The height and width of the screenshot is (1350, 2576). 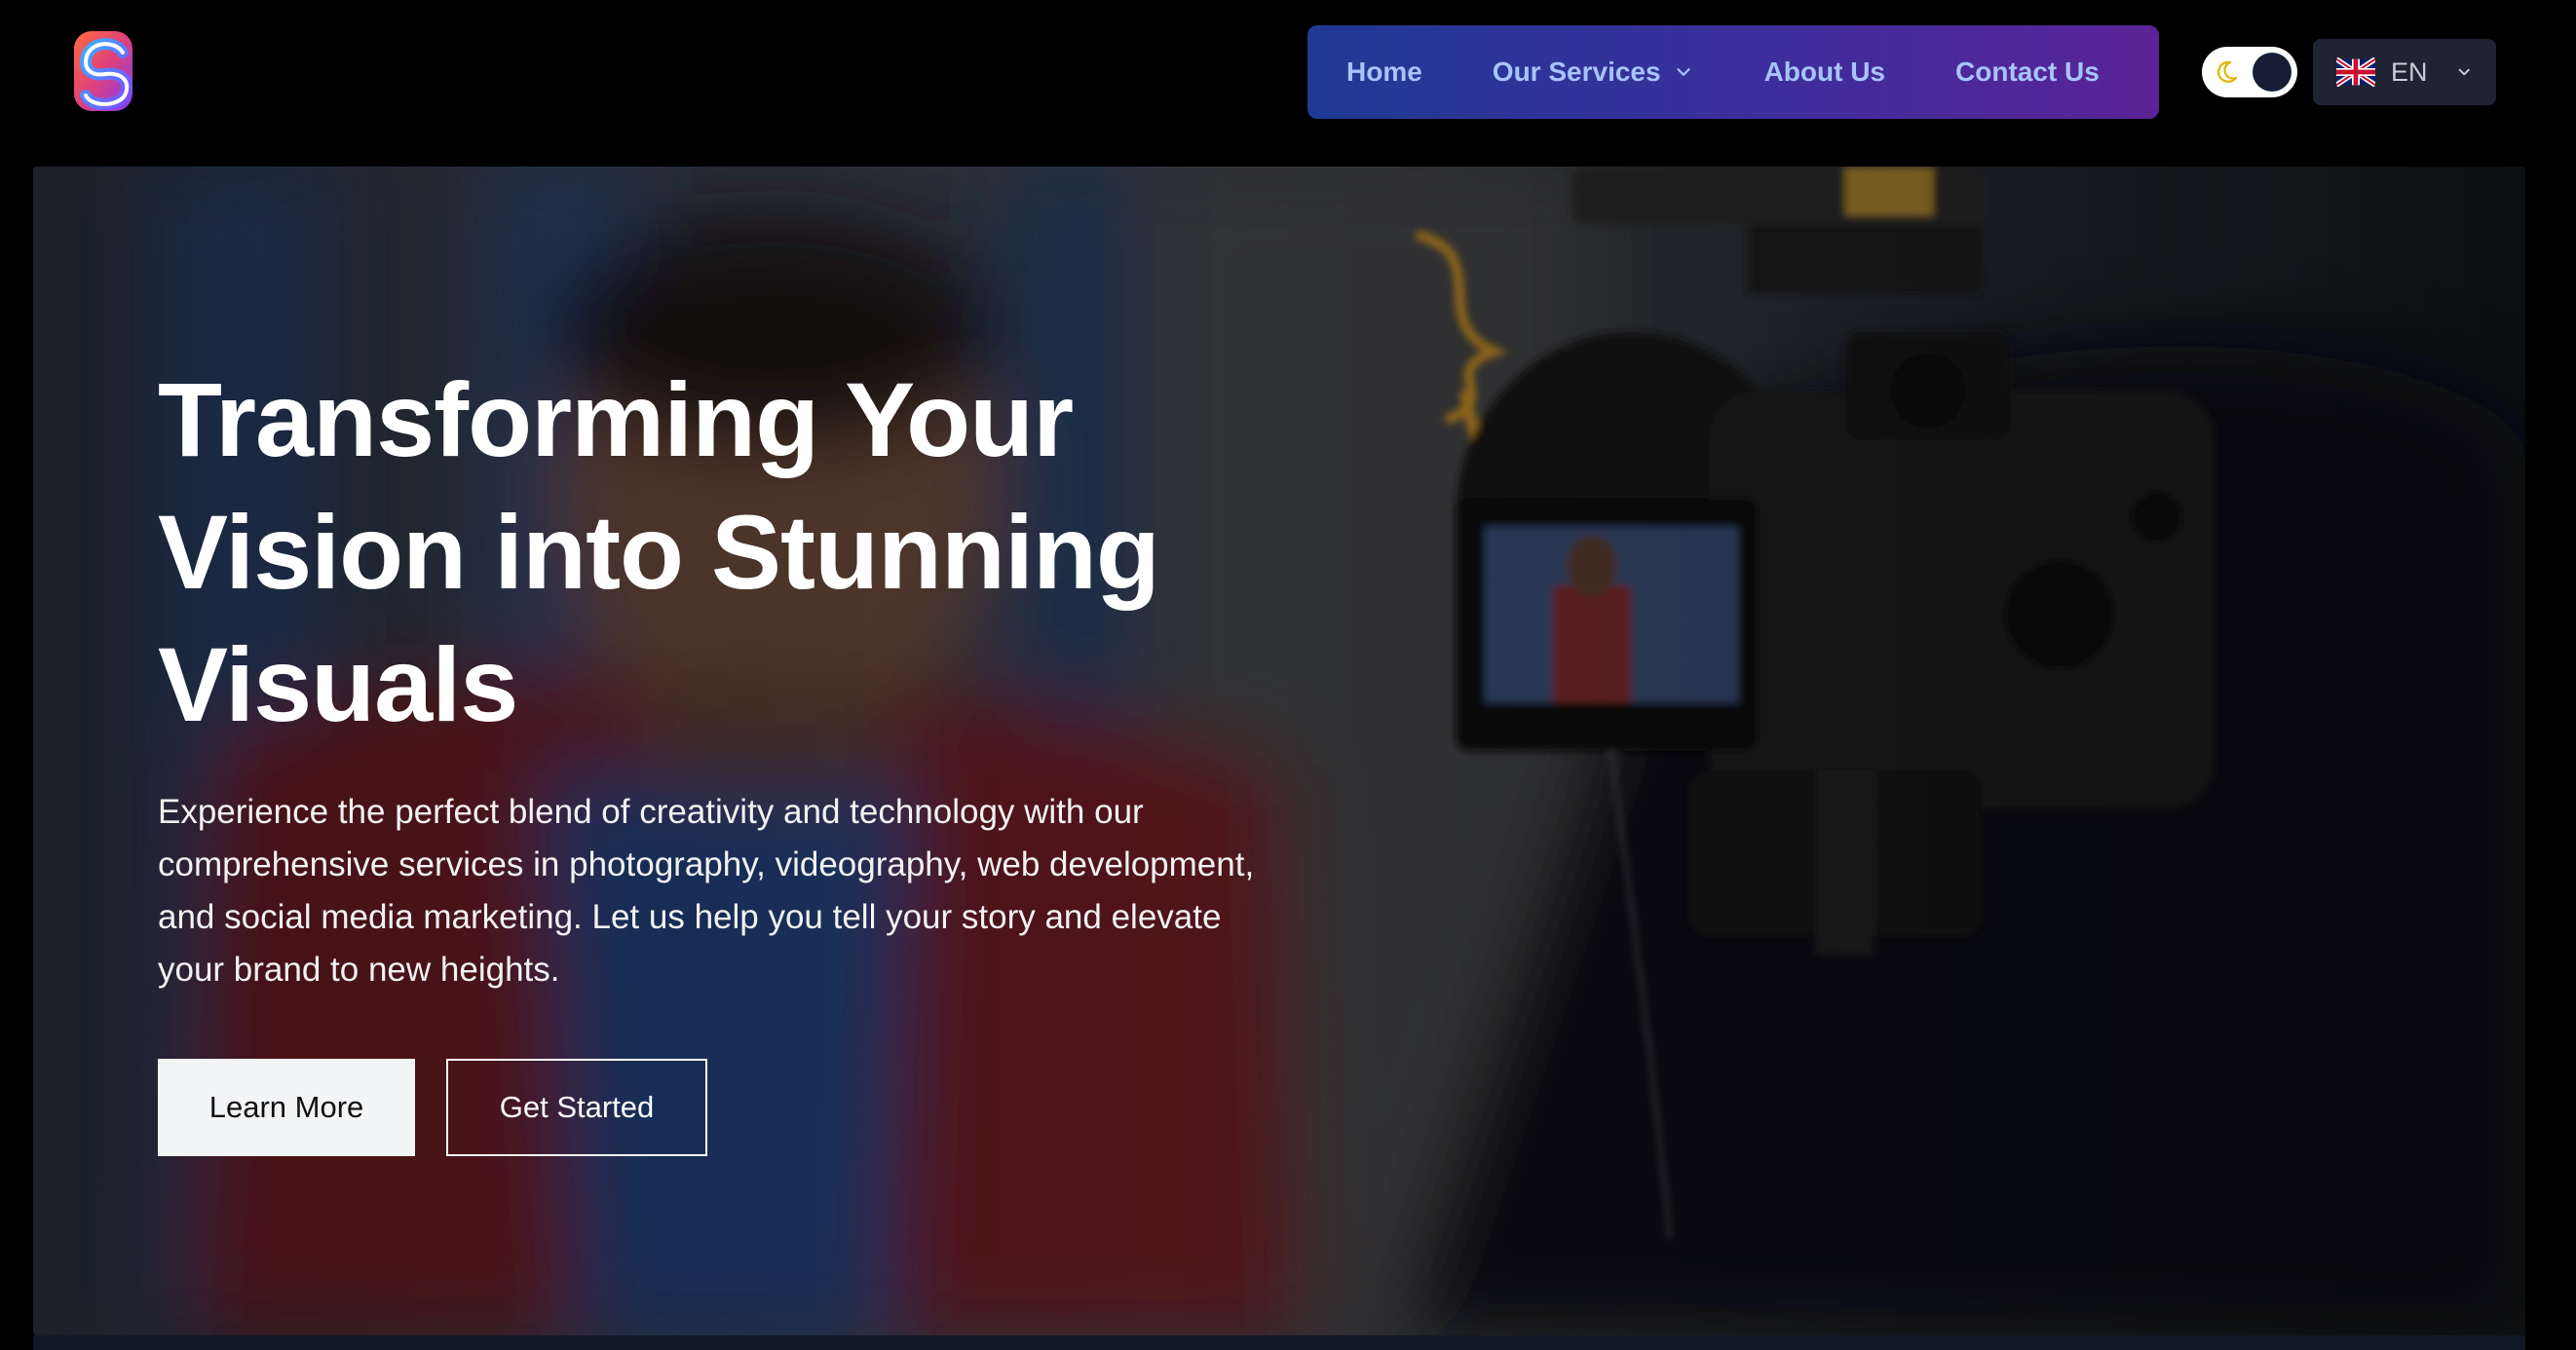 What do you see at coordinates (1288, 83) in the screenshot?
I see `site-header: Home Our Services About Us Contact Us EN` at bounding box center [1288, 83].